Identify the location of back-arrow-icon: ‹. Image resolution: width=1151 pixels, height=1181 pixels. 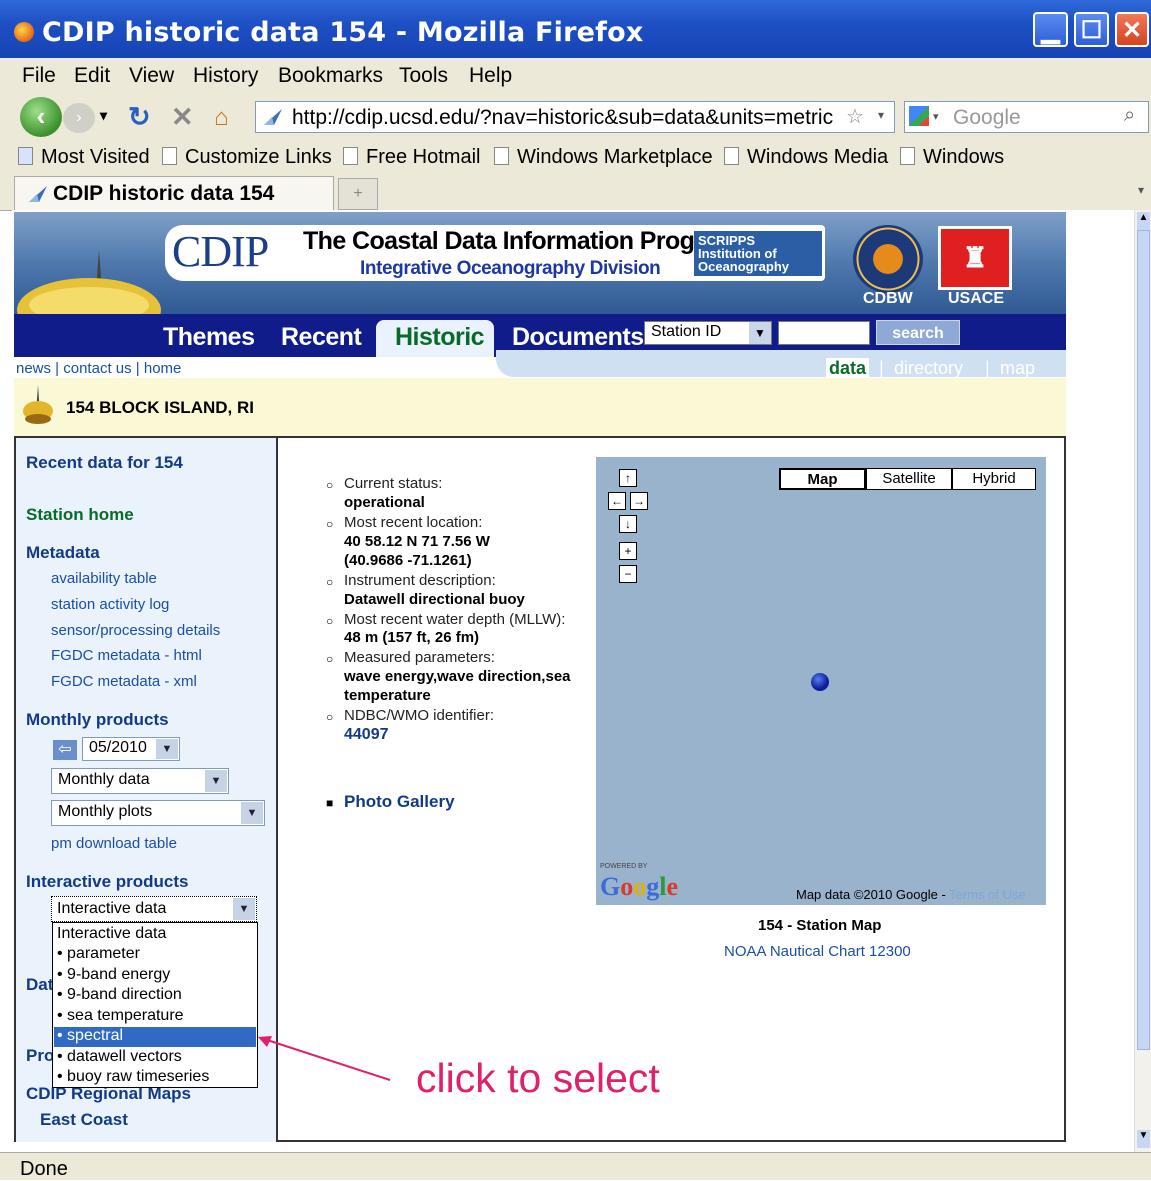
(41, 117).